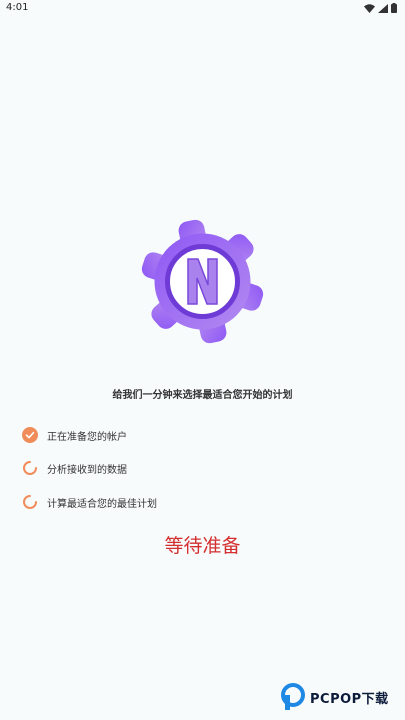 The height and width of the screenshot is (720, 405). Describe the element at coordinates (293, 696) in the screenshot. I see `pcpop-logo-icon` at that location.